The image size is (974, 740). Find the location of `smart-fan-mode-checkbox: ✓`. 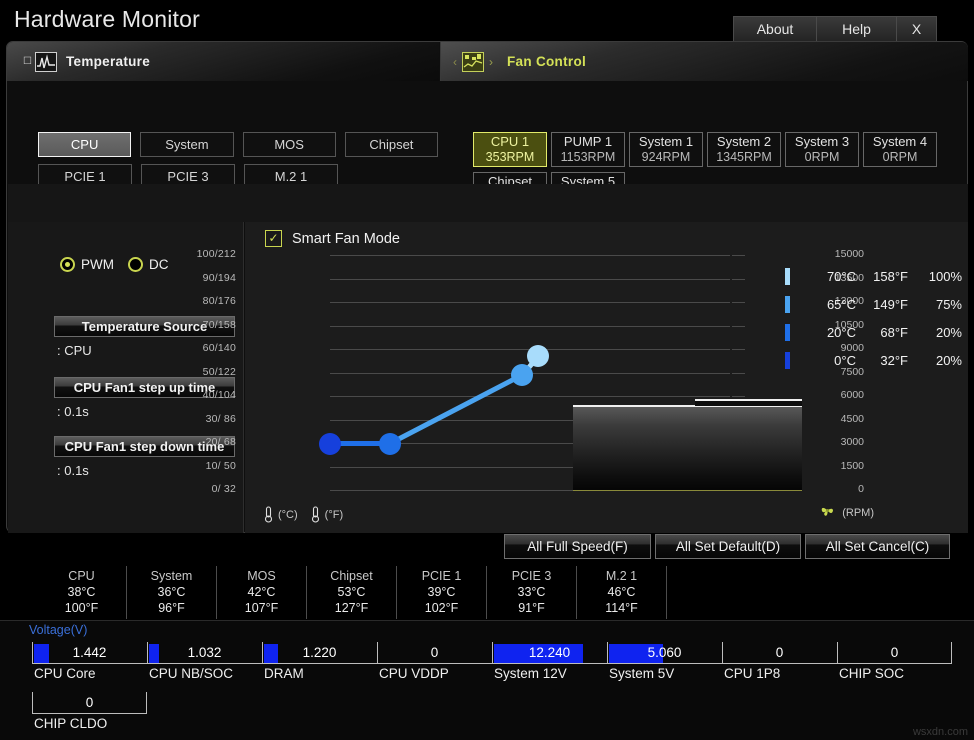

smart-fan-mode-checkbox: ✓ is located at coordinates (273, 238).